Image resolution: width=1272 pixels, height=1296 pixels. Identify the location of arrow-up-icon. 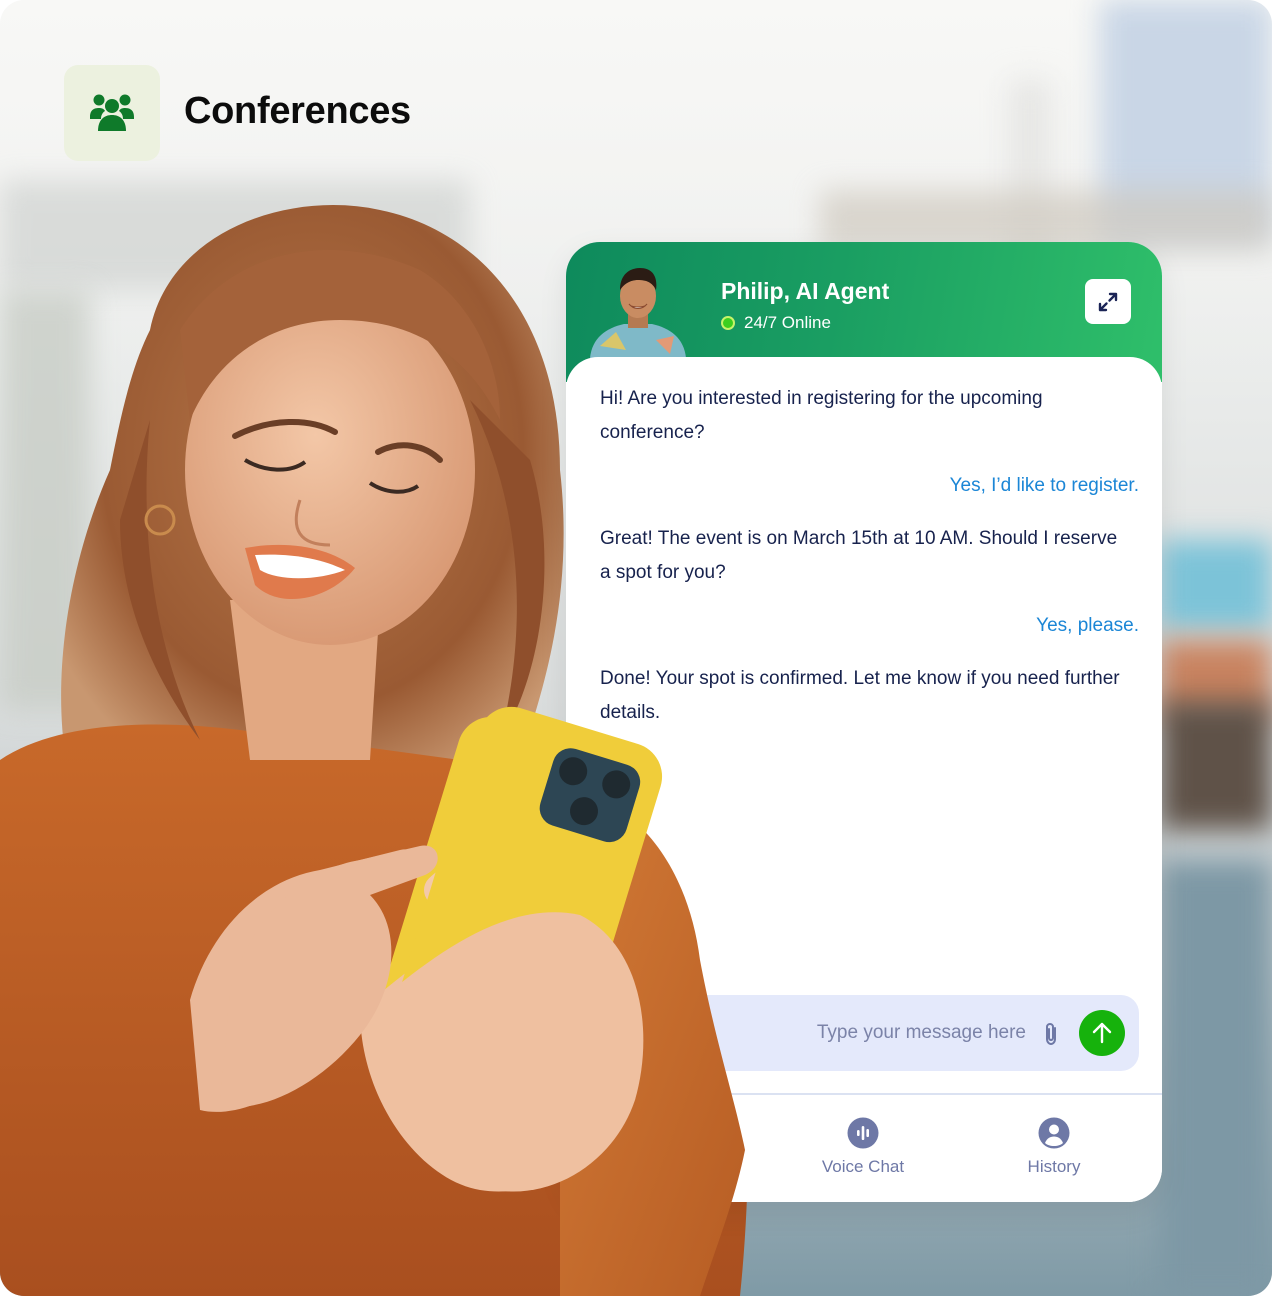
(1102, 1033).